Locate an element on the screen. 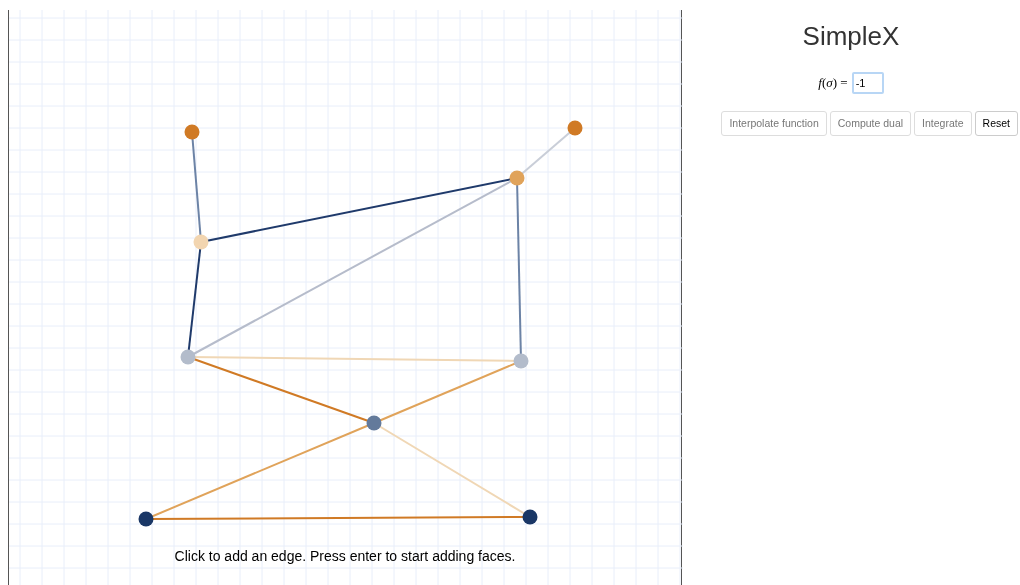 This screenshot has width=1020, height=585. function-field: -1 is located at coordinates (867, 83).